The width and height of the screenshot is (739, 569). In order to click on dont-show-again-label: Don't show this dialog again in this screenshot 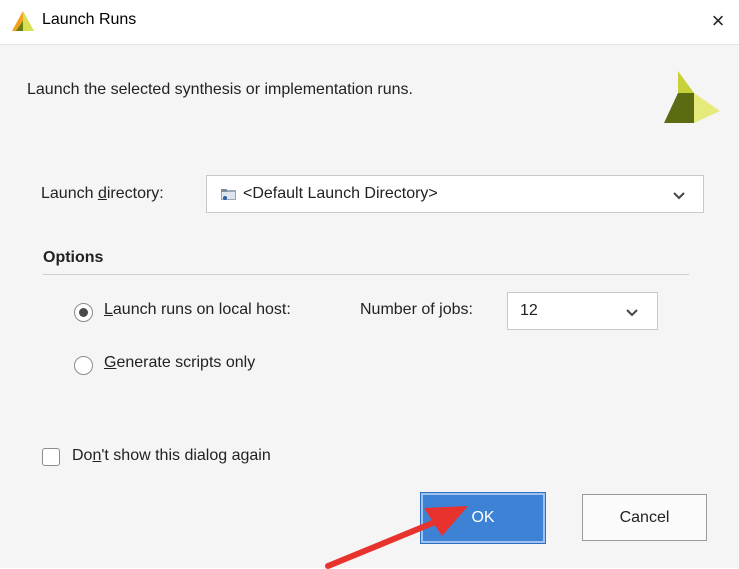, I will do `click(171, 456)`.